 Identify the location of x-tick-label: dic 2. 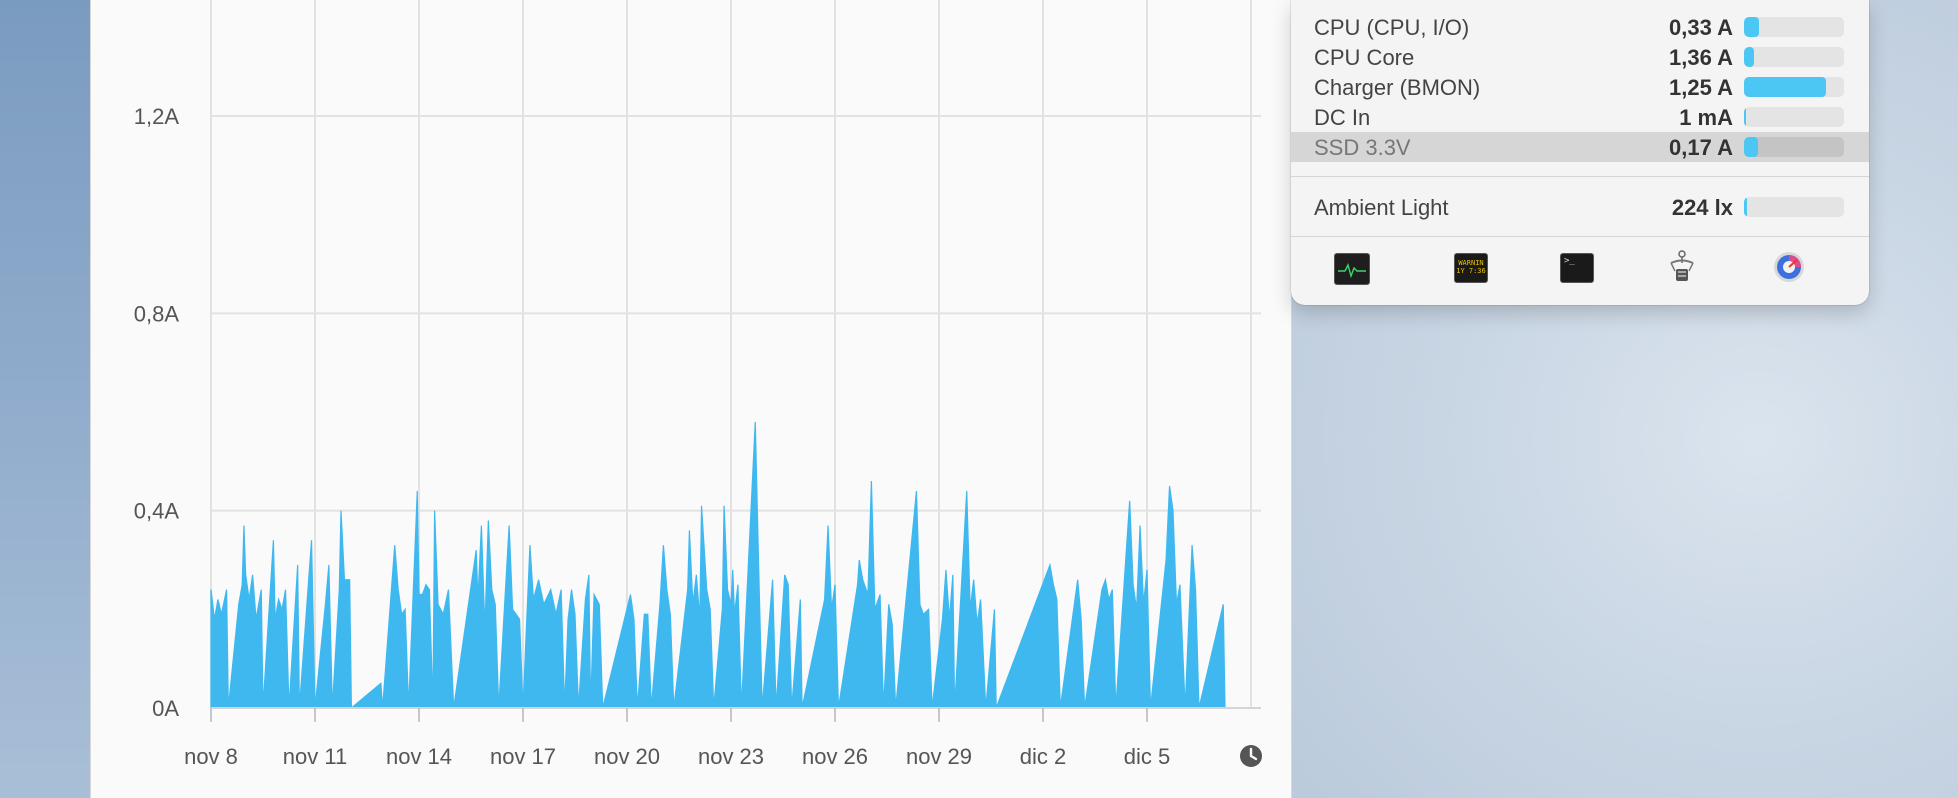
(1043, 756).